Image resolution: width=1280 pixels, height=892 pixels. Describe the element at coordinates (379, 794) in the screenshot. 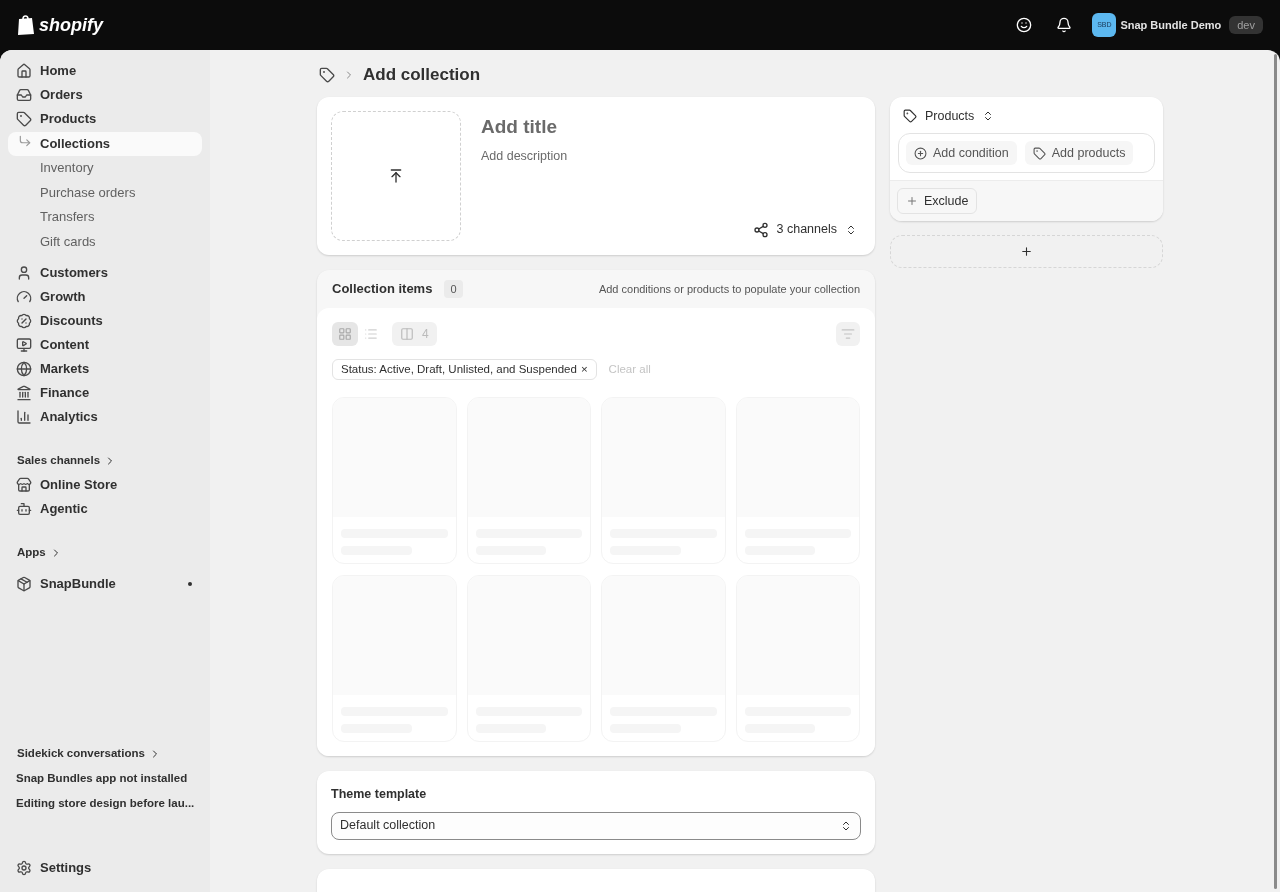

I see `field-label: Theme template` at that location.